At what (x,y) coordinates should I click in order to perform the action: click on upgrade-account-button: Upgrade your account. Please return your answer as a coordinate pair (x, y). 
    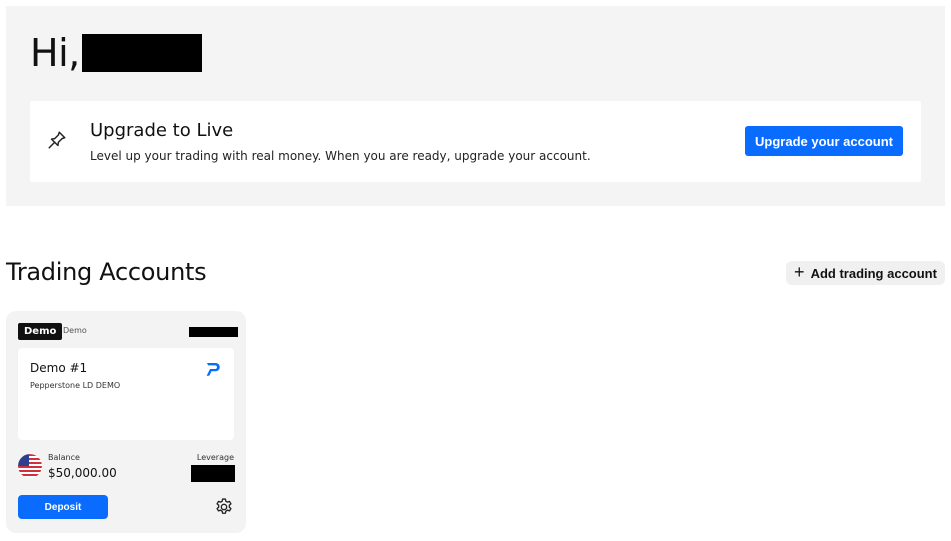
    Looking at the image, I should click on (824, 141).